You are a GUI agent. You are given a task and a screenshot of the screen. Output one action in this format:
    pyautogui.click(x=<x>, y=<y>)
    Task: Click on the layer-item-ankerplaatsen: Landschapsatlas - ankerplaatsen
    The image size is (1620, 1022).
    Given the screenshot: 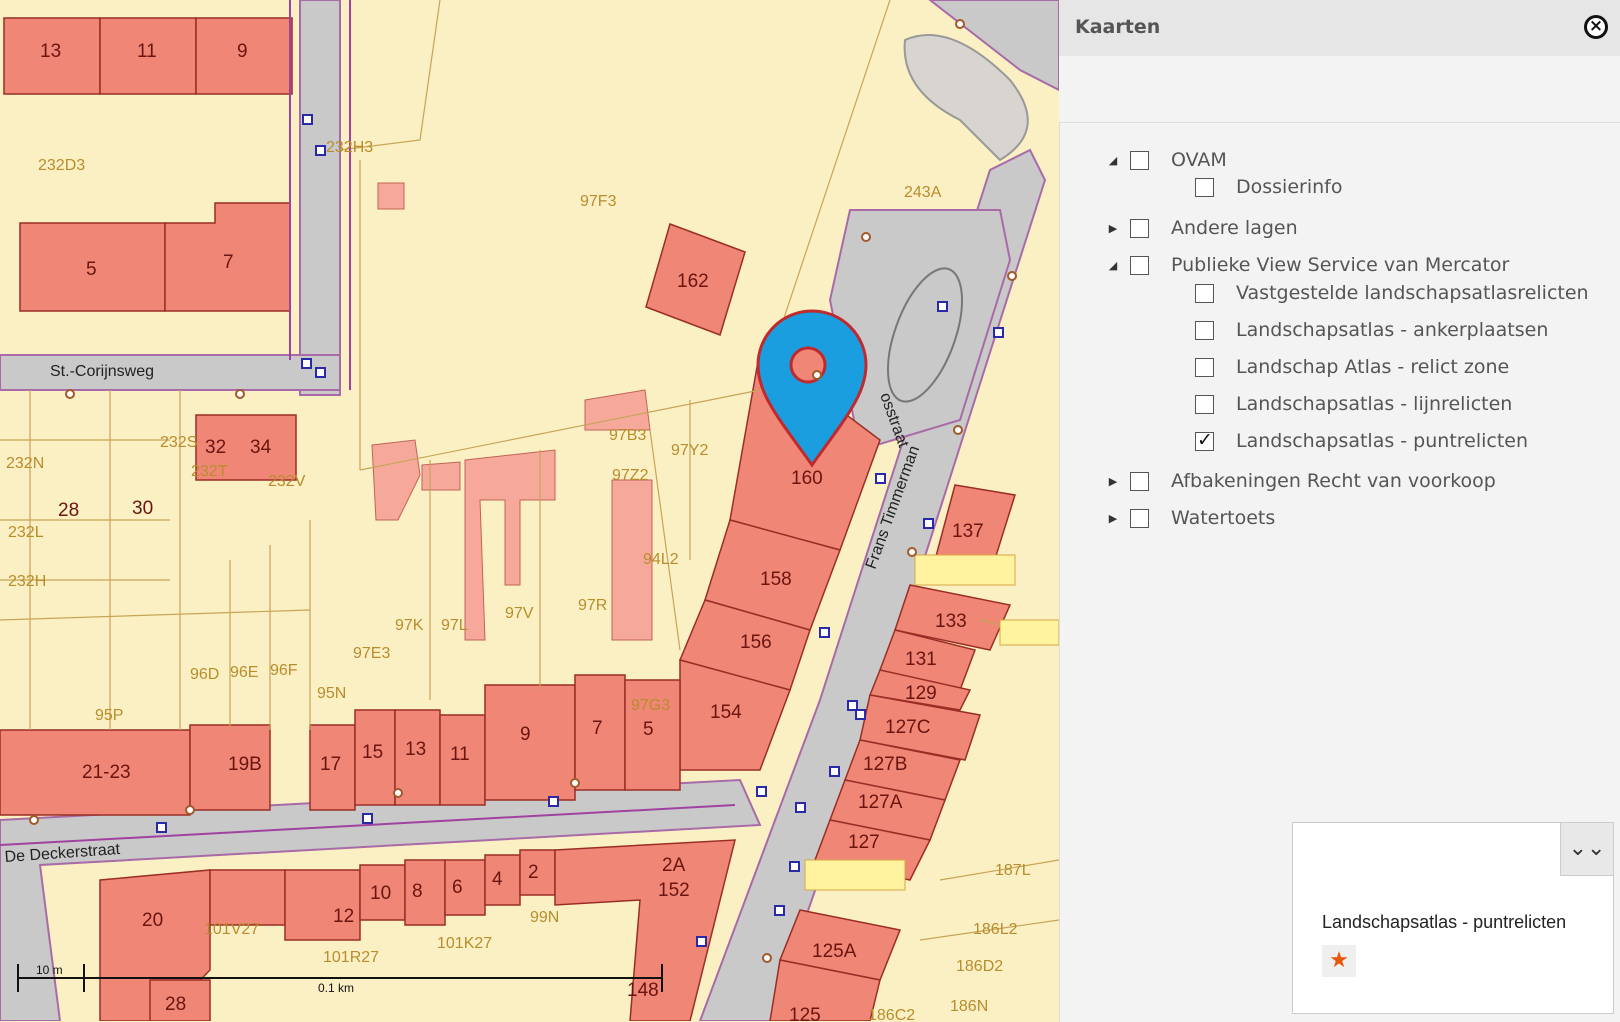 What is the action you would take?
    pyautogui.click(x=1371, y=330)
    